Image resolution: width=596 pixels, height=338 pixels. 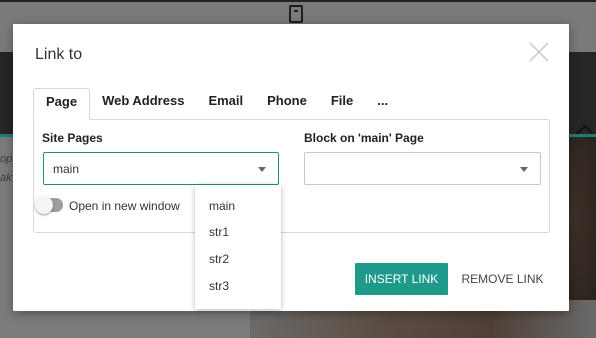 I want to click on block-label: Block on 'main' Page, so click(x=364, y=138).